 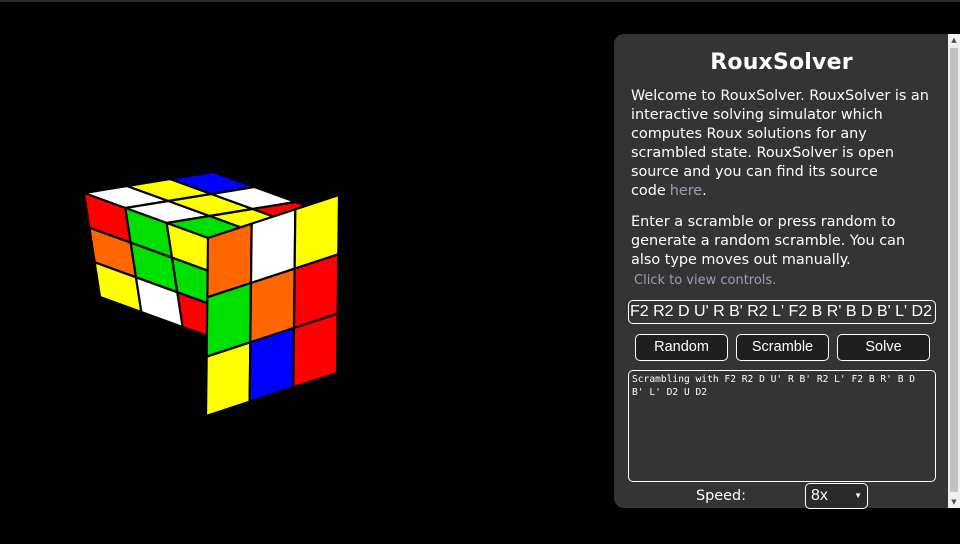 I want to click on intro-period: ., so click(x=704, y=191).